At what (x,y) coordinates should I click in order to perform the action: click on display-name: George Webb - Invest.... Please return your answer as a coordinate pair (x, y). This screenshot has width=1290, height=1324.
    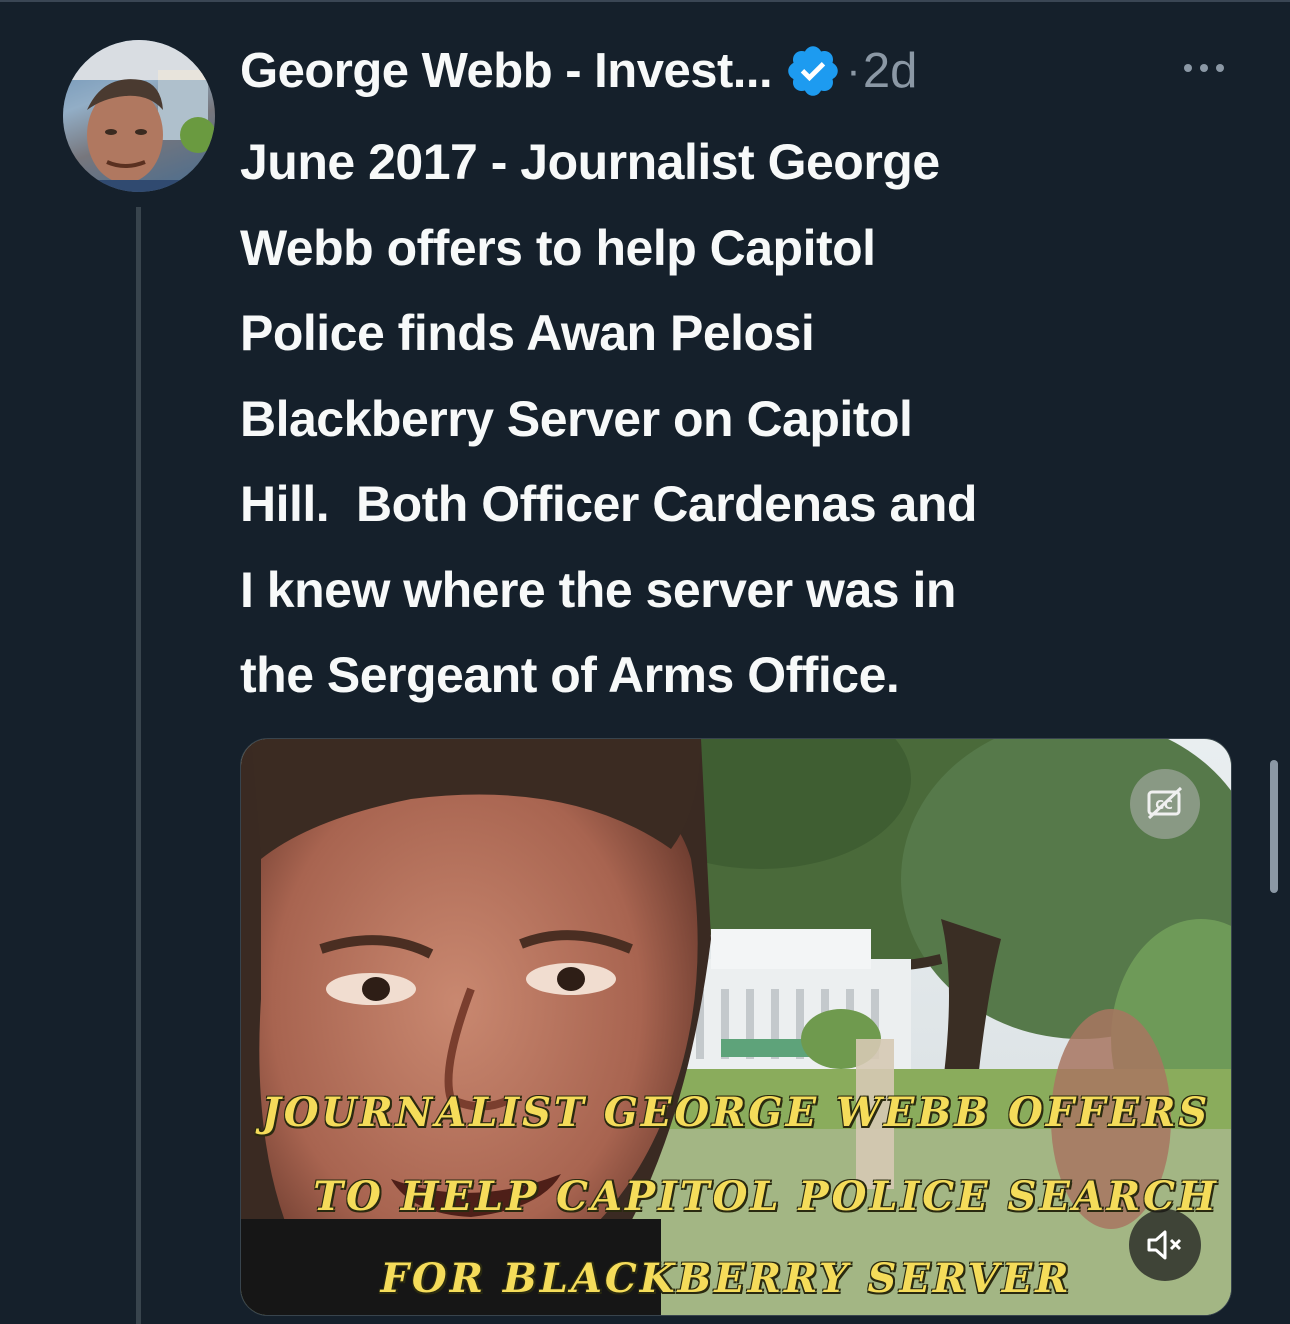
    Looking at the image, I should click on (506, 71).